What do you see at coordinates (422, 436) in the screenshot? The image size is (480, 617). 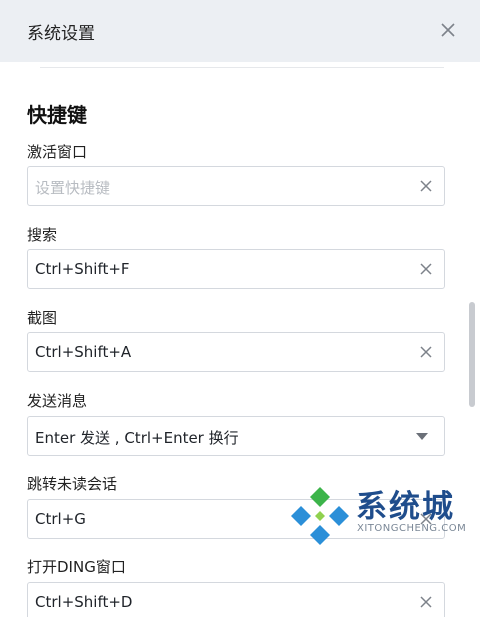 I see `caret-down-icon` at bounding box center [422, 436].